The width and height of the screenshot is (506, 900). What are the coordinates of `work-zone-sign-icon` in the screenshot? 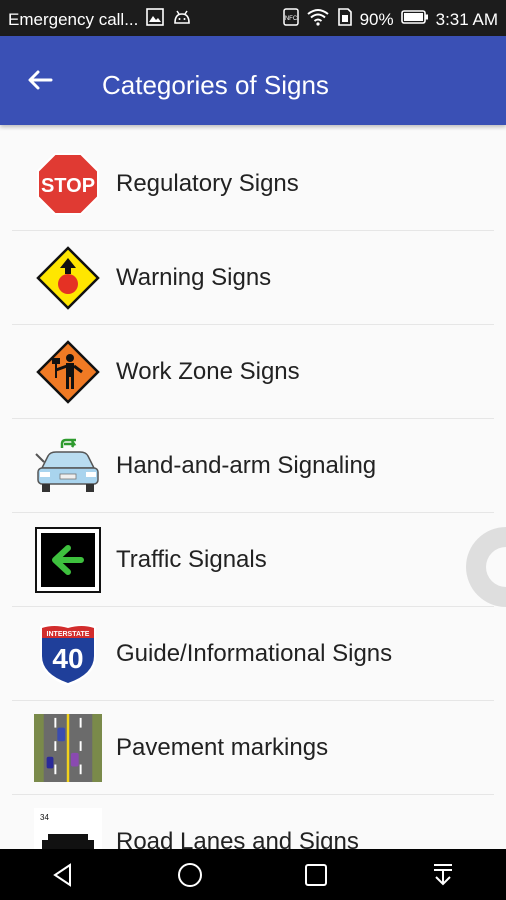 It's located at (68, 372).